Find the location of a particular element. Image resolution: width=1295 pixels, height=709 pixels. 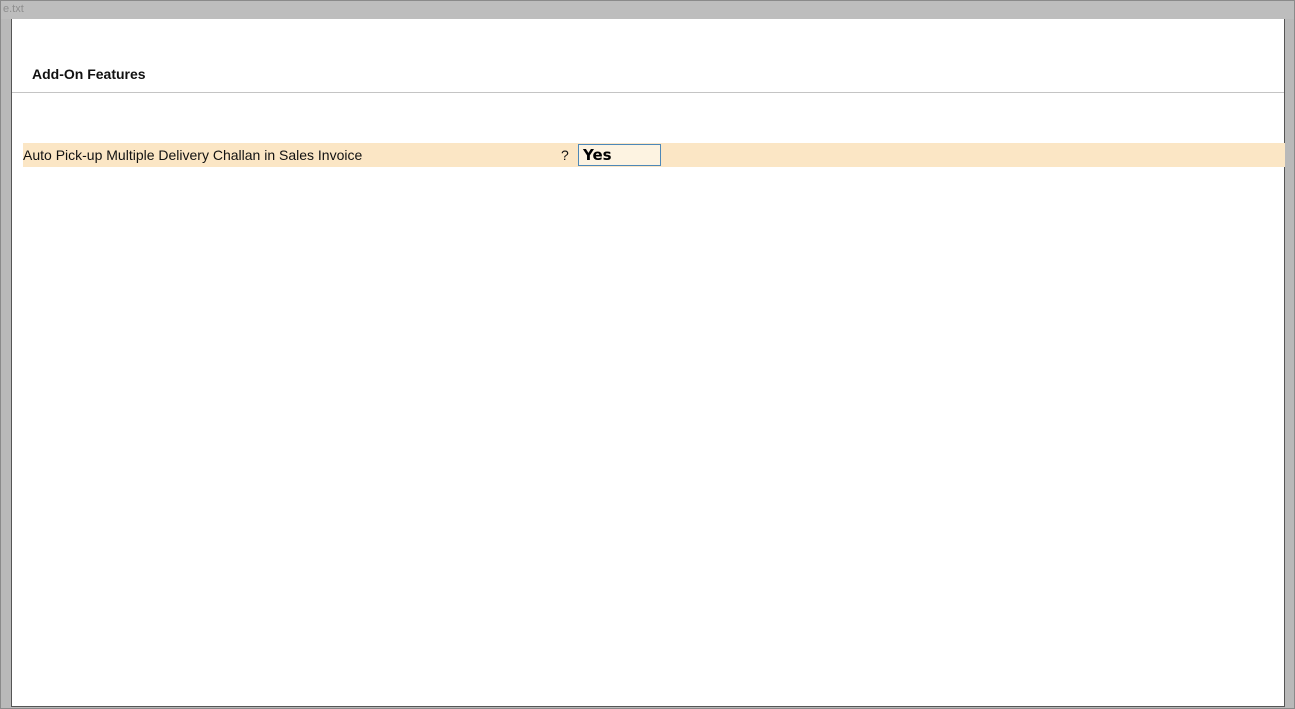

option-value-field: Yes is located at coordinates (619, 155).